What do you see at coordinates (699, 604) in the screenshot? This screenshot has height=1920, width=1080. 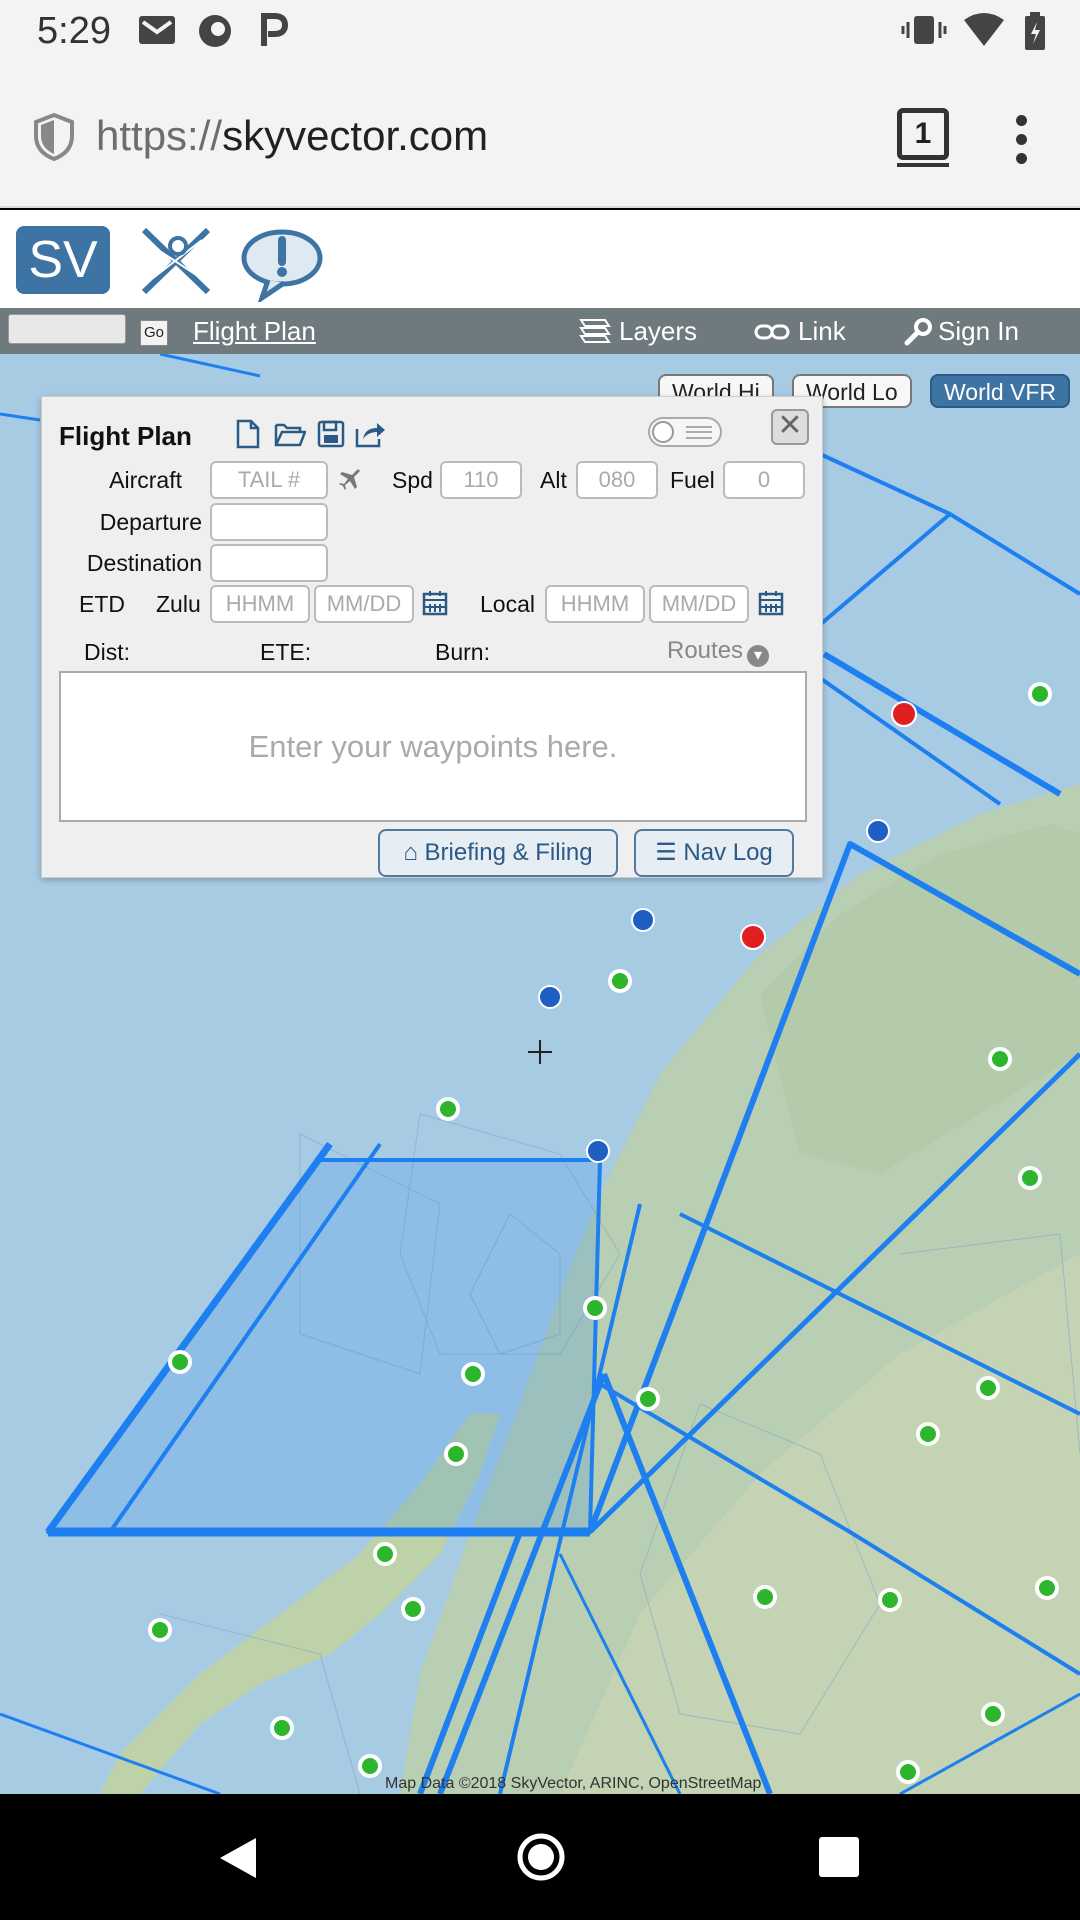 I see `local-date-field: MM/DD` at bounding box center [699, 604].